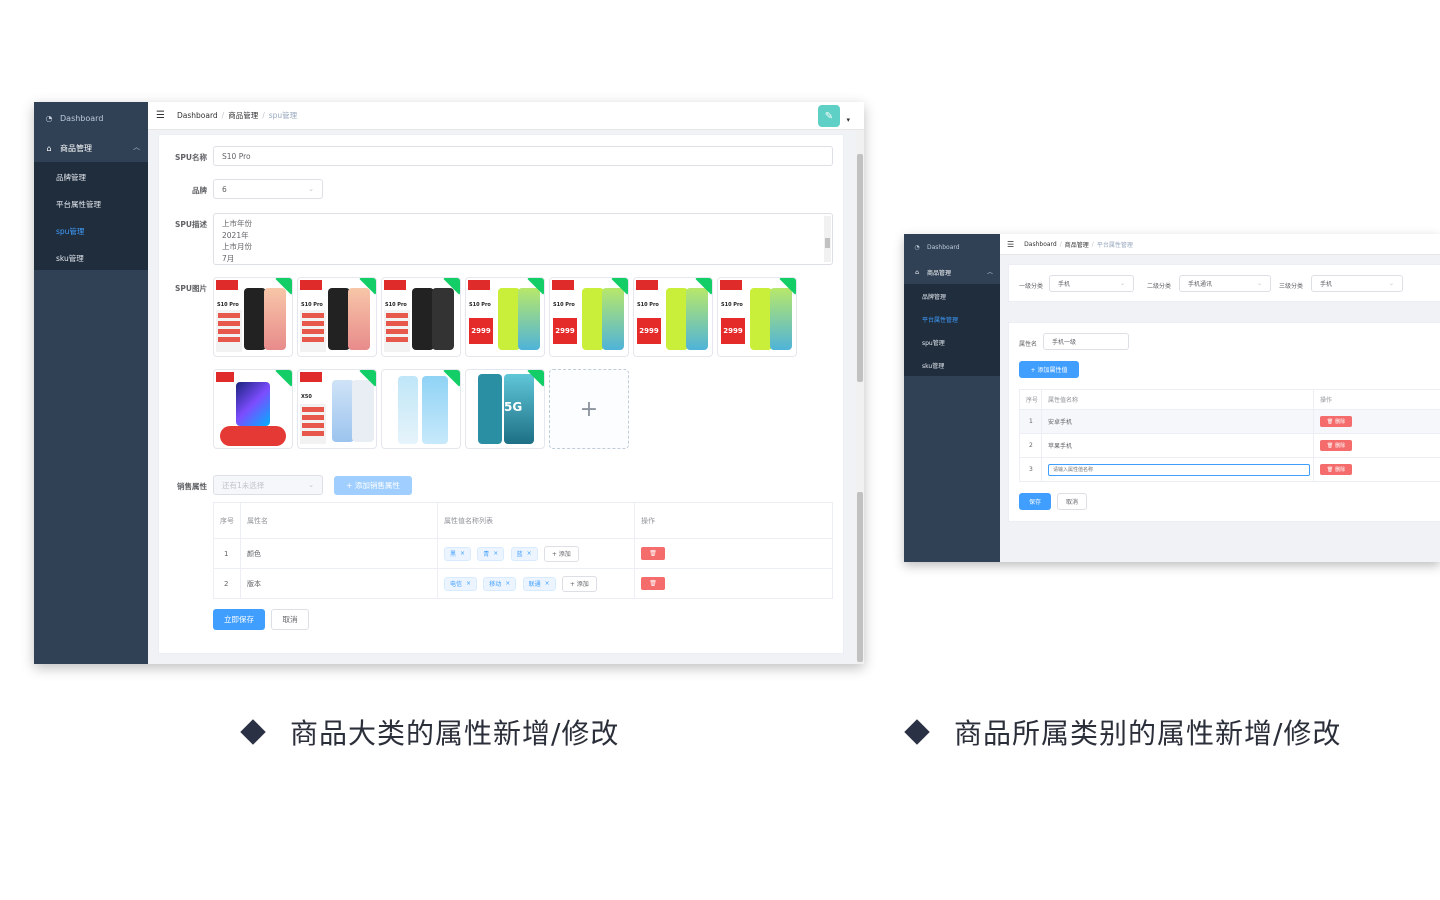  What do you see at coordinates (1357, 283) in the screenshot?
I see `level3-select: 手机 ⌄` at bounding box center [1357, 283].